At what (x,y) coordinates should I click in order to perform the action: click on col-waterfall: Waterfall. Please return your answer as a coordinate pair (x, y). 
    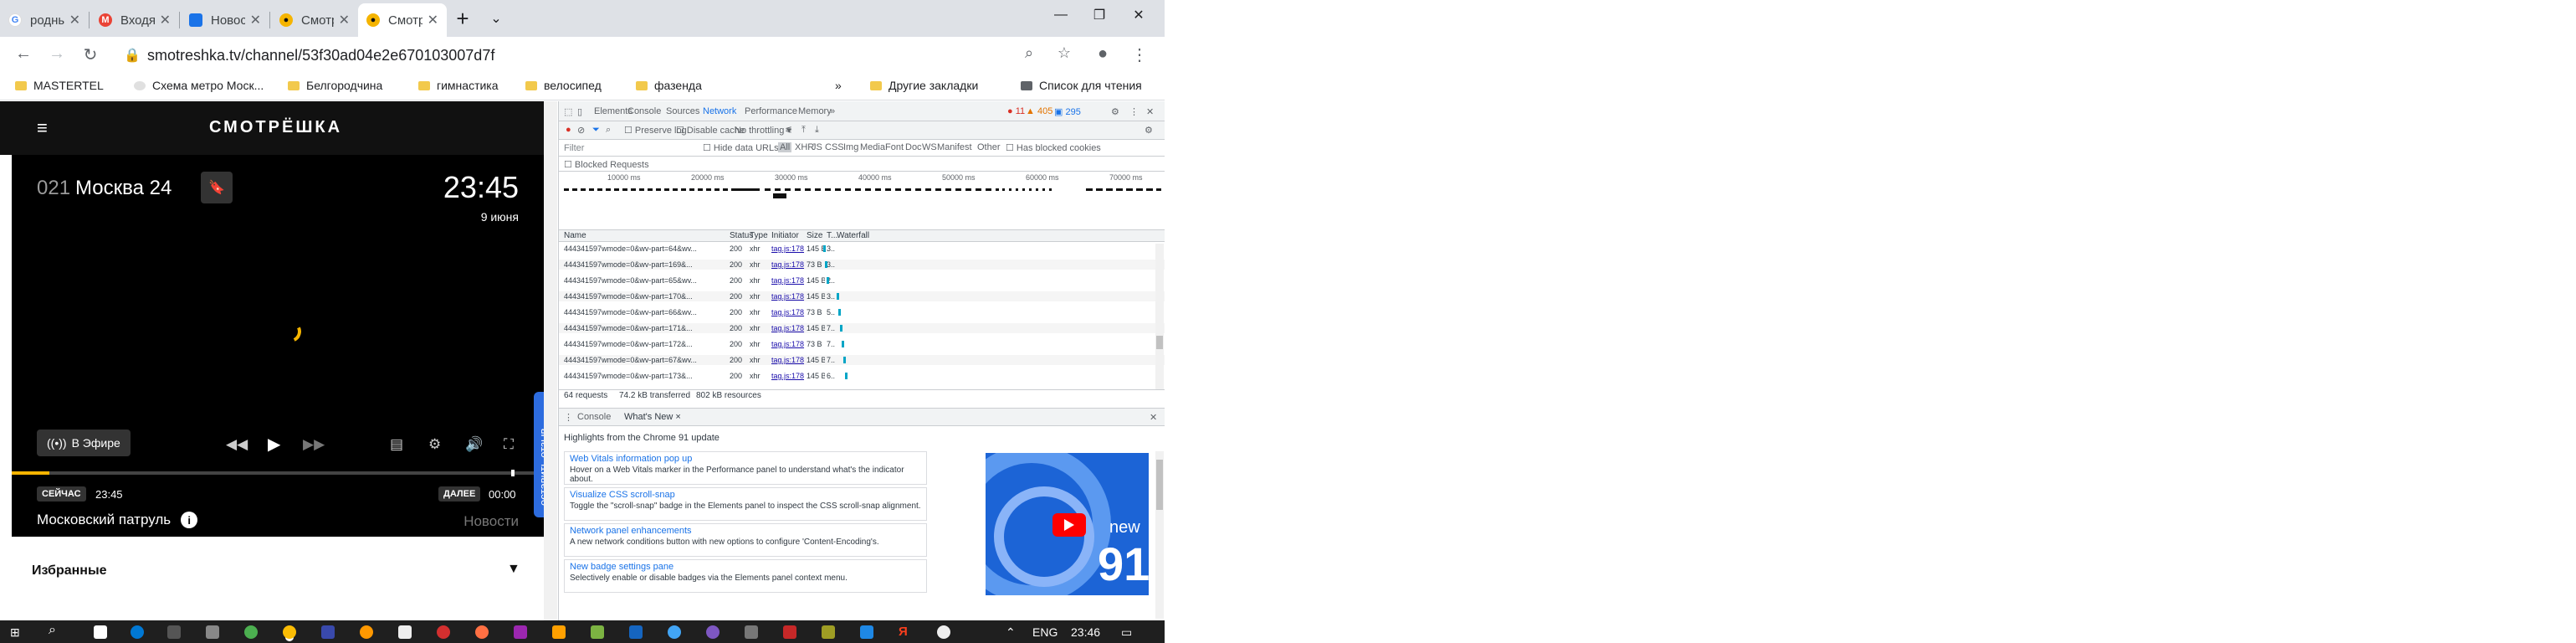
    Looking at the image, I should click on (853, 236).